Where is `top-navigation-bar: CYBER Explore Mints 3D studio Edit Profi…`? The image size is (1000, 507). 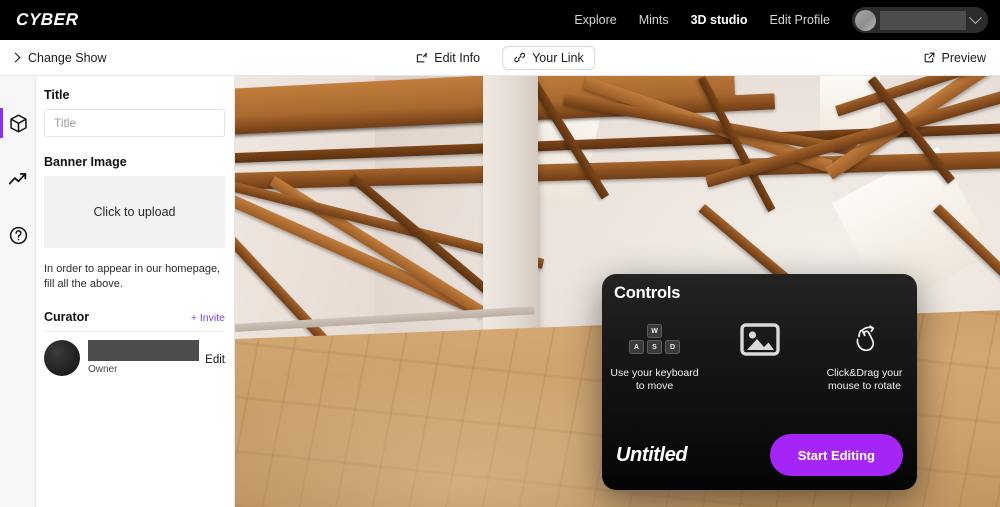
top-navigation-bar: CYBER Explore Mints 3D studio Edit Profi… is located at coordinates (500, 20).